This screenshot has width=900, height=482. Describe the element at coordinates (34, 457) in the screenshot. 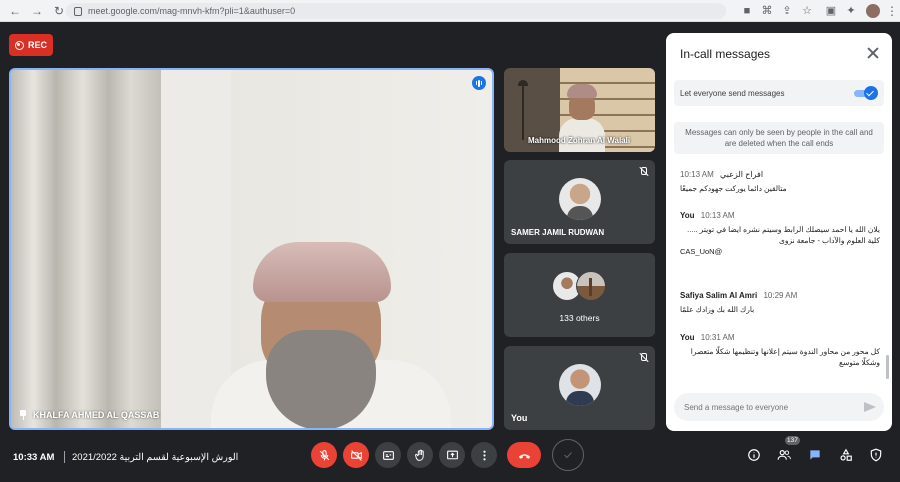

I see `current-time: 10:33 AM` at that location.